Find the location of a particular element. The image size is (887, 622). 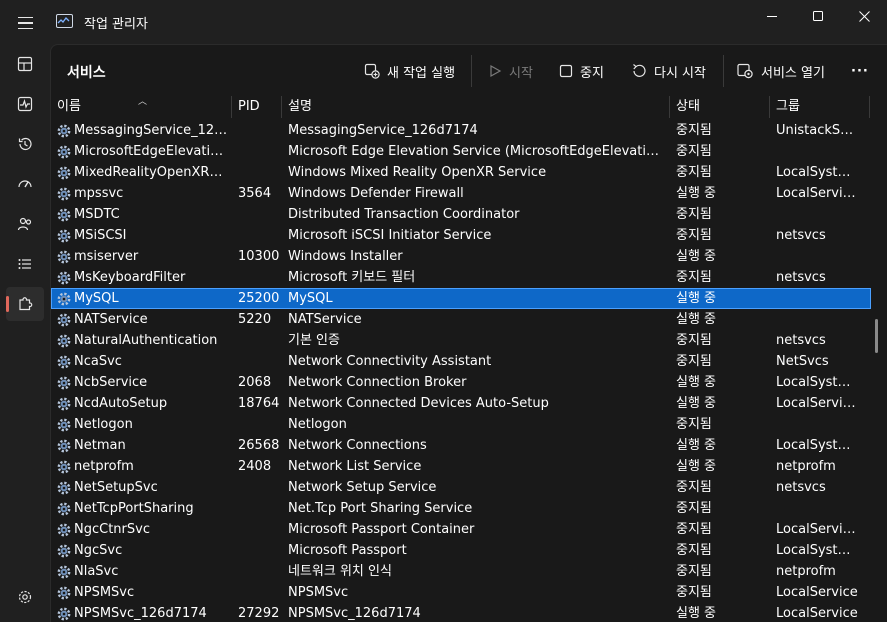

users-nav-button is located at coordinates (25, 224).